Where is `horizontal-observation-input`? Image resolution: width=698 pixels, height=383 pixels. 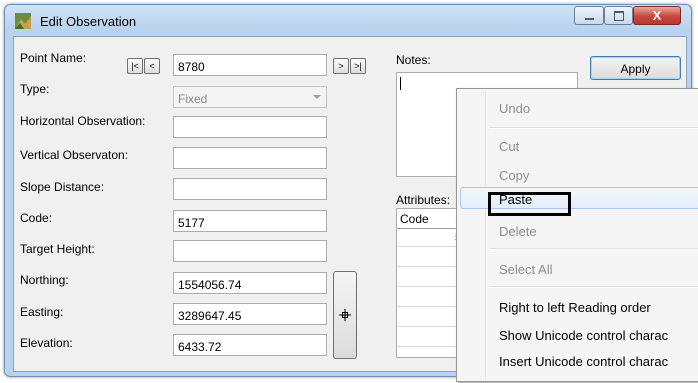
horizontal-observation-input is located at coordinates (250, 127).